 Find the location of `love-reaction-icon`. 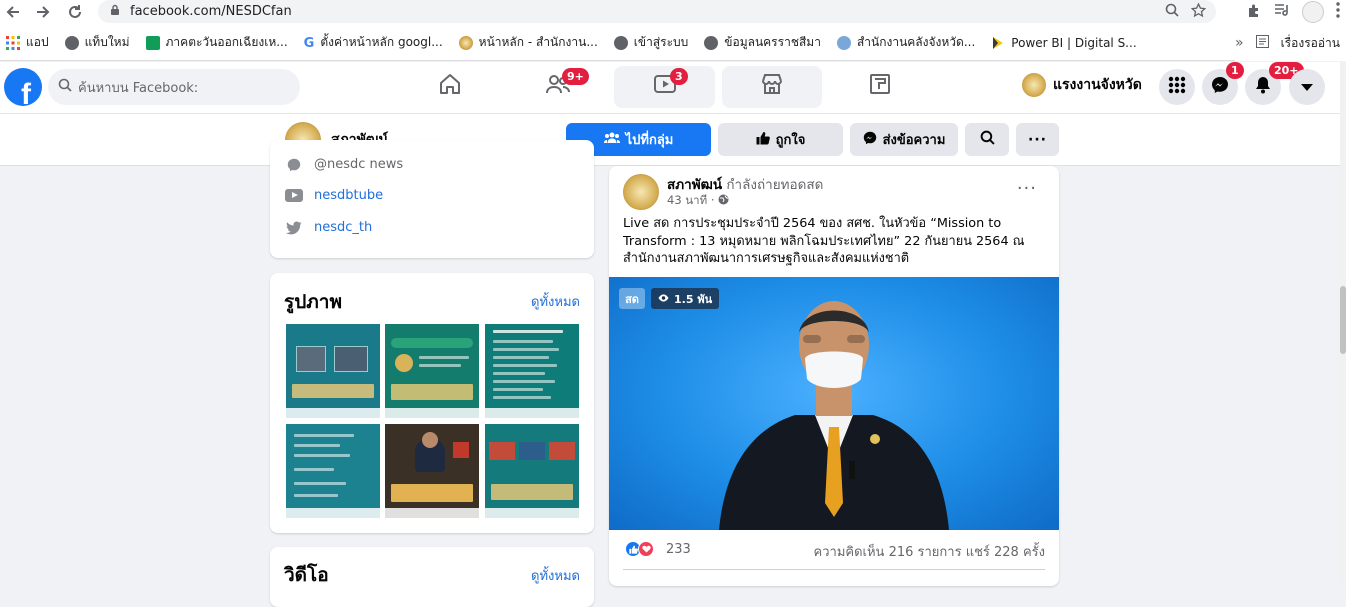

love-reaction-icon is located at coordinates (646, 549).